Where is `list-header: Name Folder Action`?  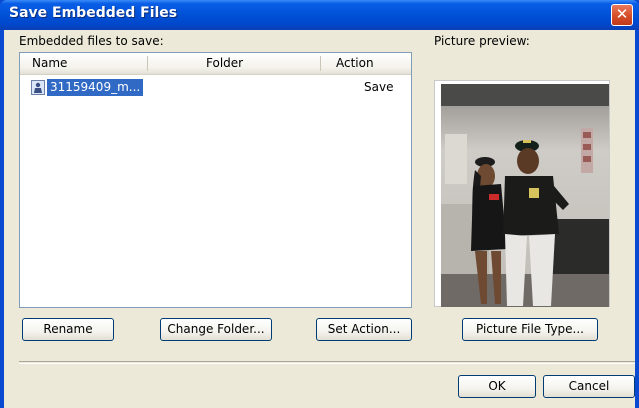 list-header: Name Folder Action is located at coordinates (215, 64).